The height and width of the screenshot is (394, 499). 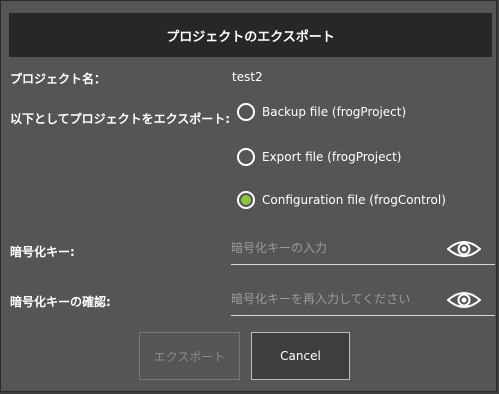 What do you see at coordinates (334, 112) in the screenshot?
I see `option-label: Backup file (frogProject)` at bounding box center [334, 112].